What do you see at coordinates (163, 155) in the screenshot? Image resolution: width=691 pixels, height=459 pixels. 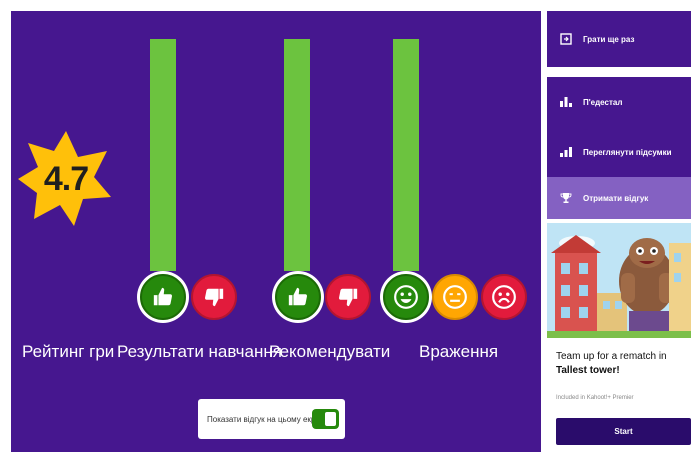 I see `bar-learning-like` at bounding box center [163, 155].